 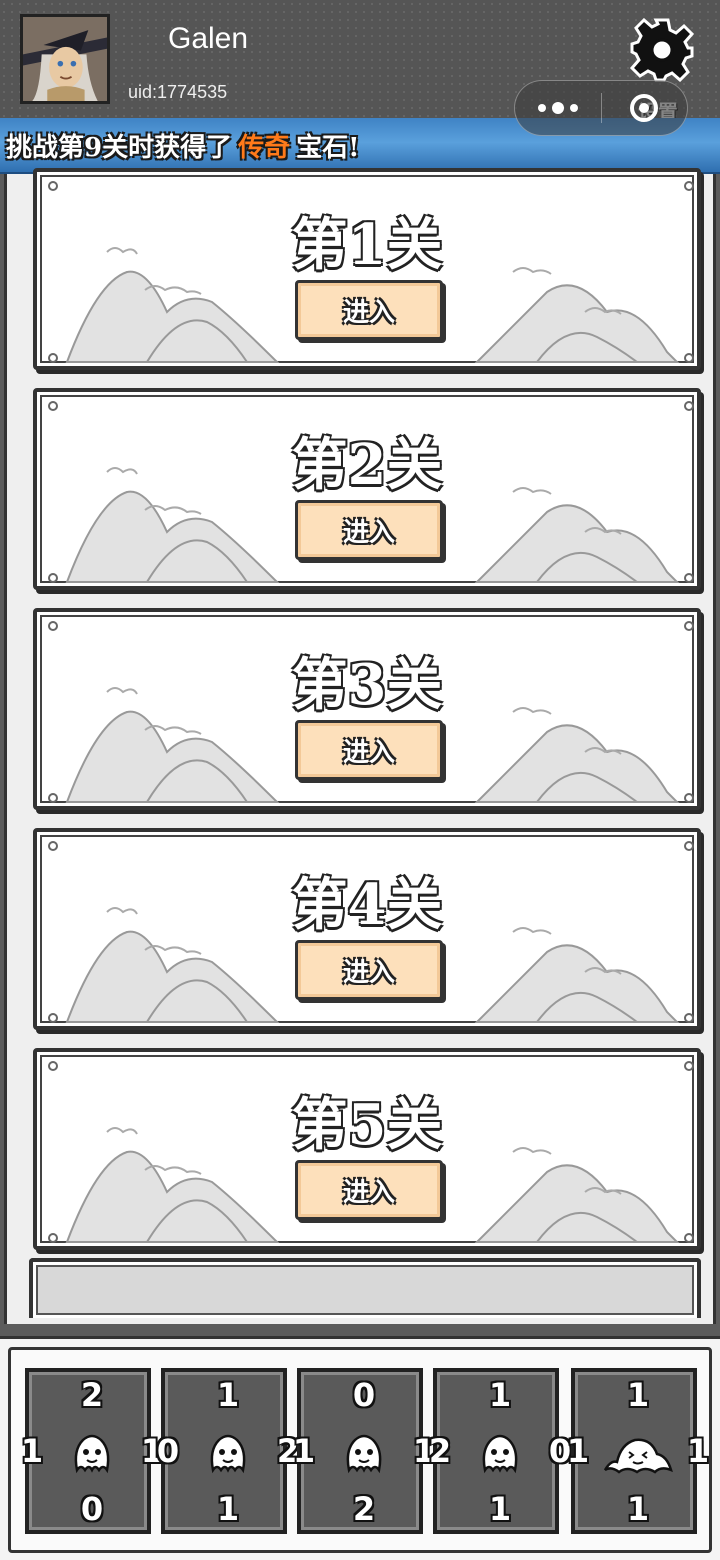 What do you see at coordinates (367, 245) in the screenshot?
I see `level-title: 第1关` at bounding box center [367, 245].